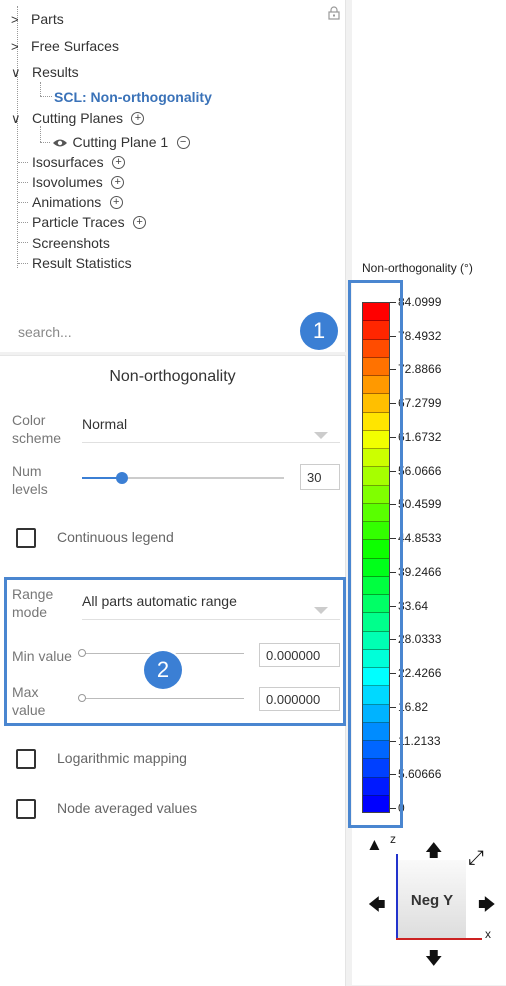  Describe the element at coordinates (420, 335) in the screenshot. I see `legend-tick-label: 78.4932` at that location.